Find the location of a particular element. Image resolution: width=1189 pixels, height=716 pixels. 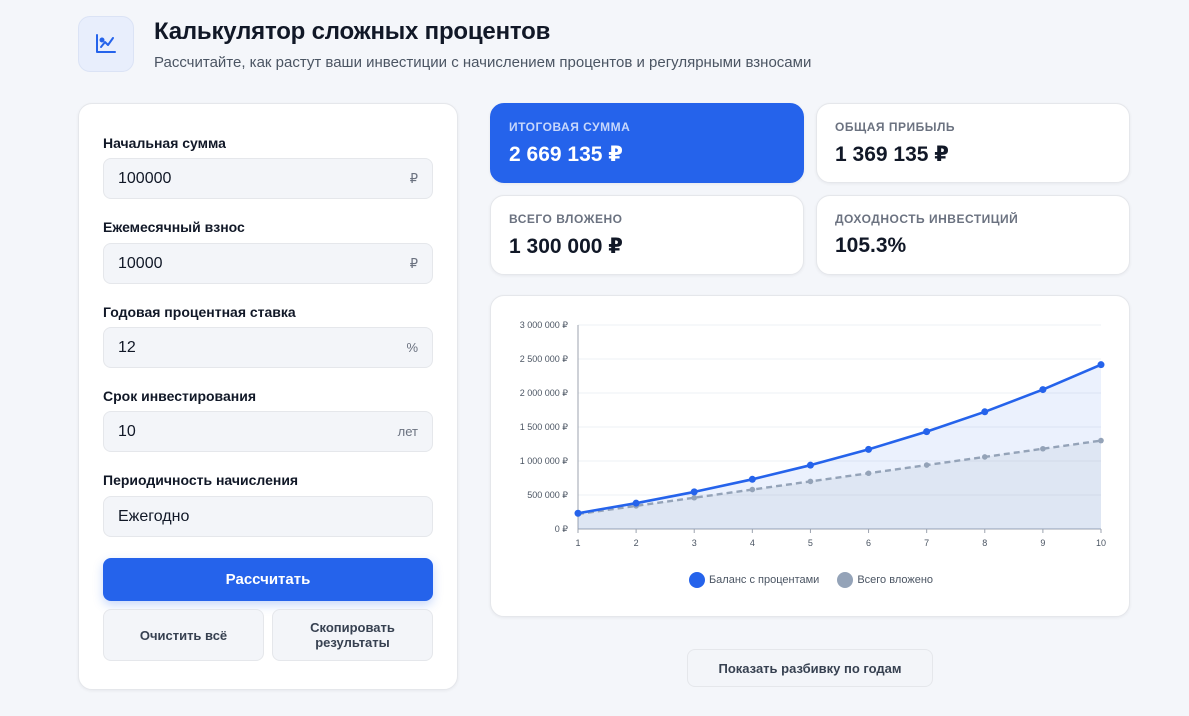

x-tick-label: 1 is located at coordinates (577, 543).